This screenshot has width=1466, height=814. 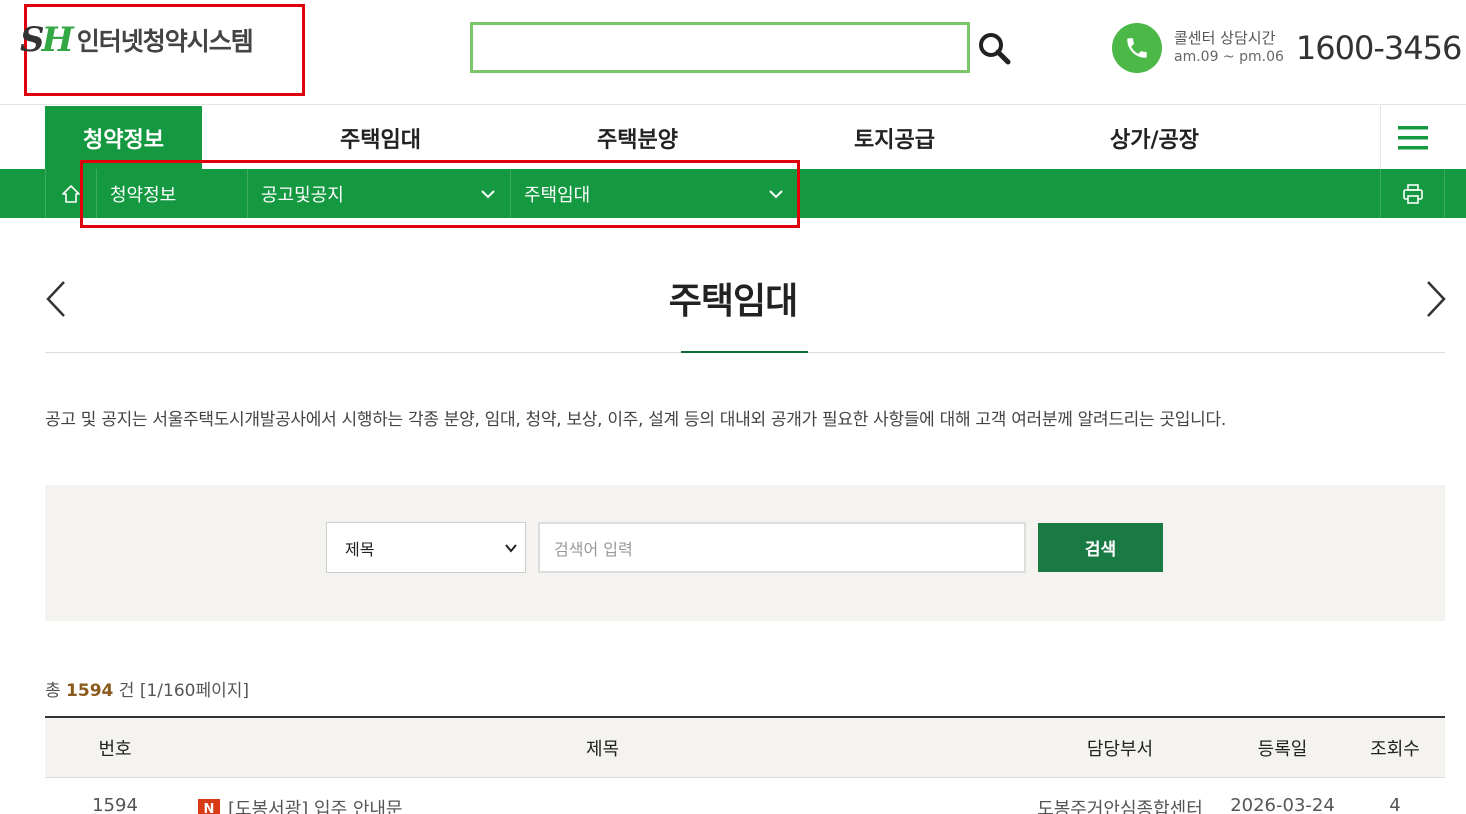 I want to click on row-views: 4, so click(x=1395, y=804).